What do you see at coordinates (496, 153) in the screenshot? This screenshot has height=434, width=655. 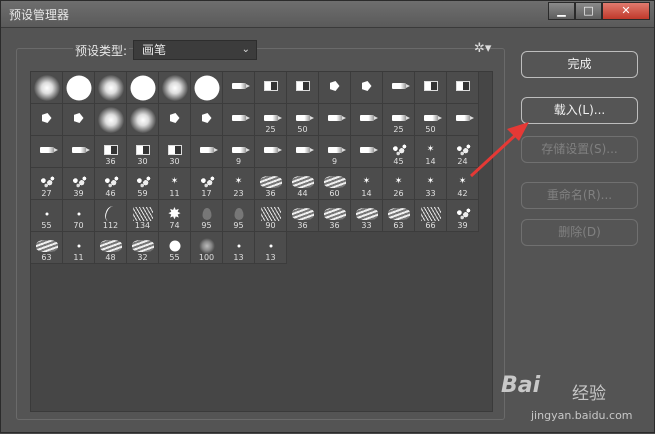 I see `arrow-shaft` at bounding box center [496, 153].